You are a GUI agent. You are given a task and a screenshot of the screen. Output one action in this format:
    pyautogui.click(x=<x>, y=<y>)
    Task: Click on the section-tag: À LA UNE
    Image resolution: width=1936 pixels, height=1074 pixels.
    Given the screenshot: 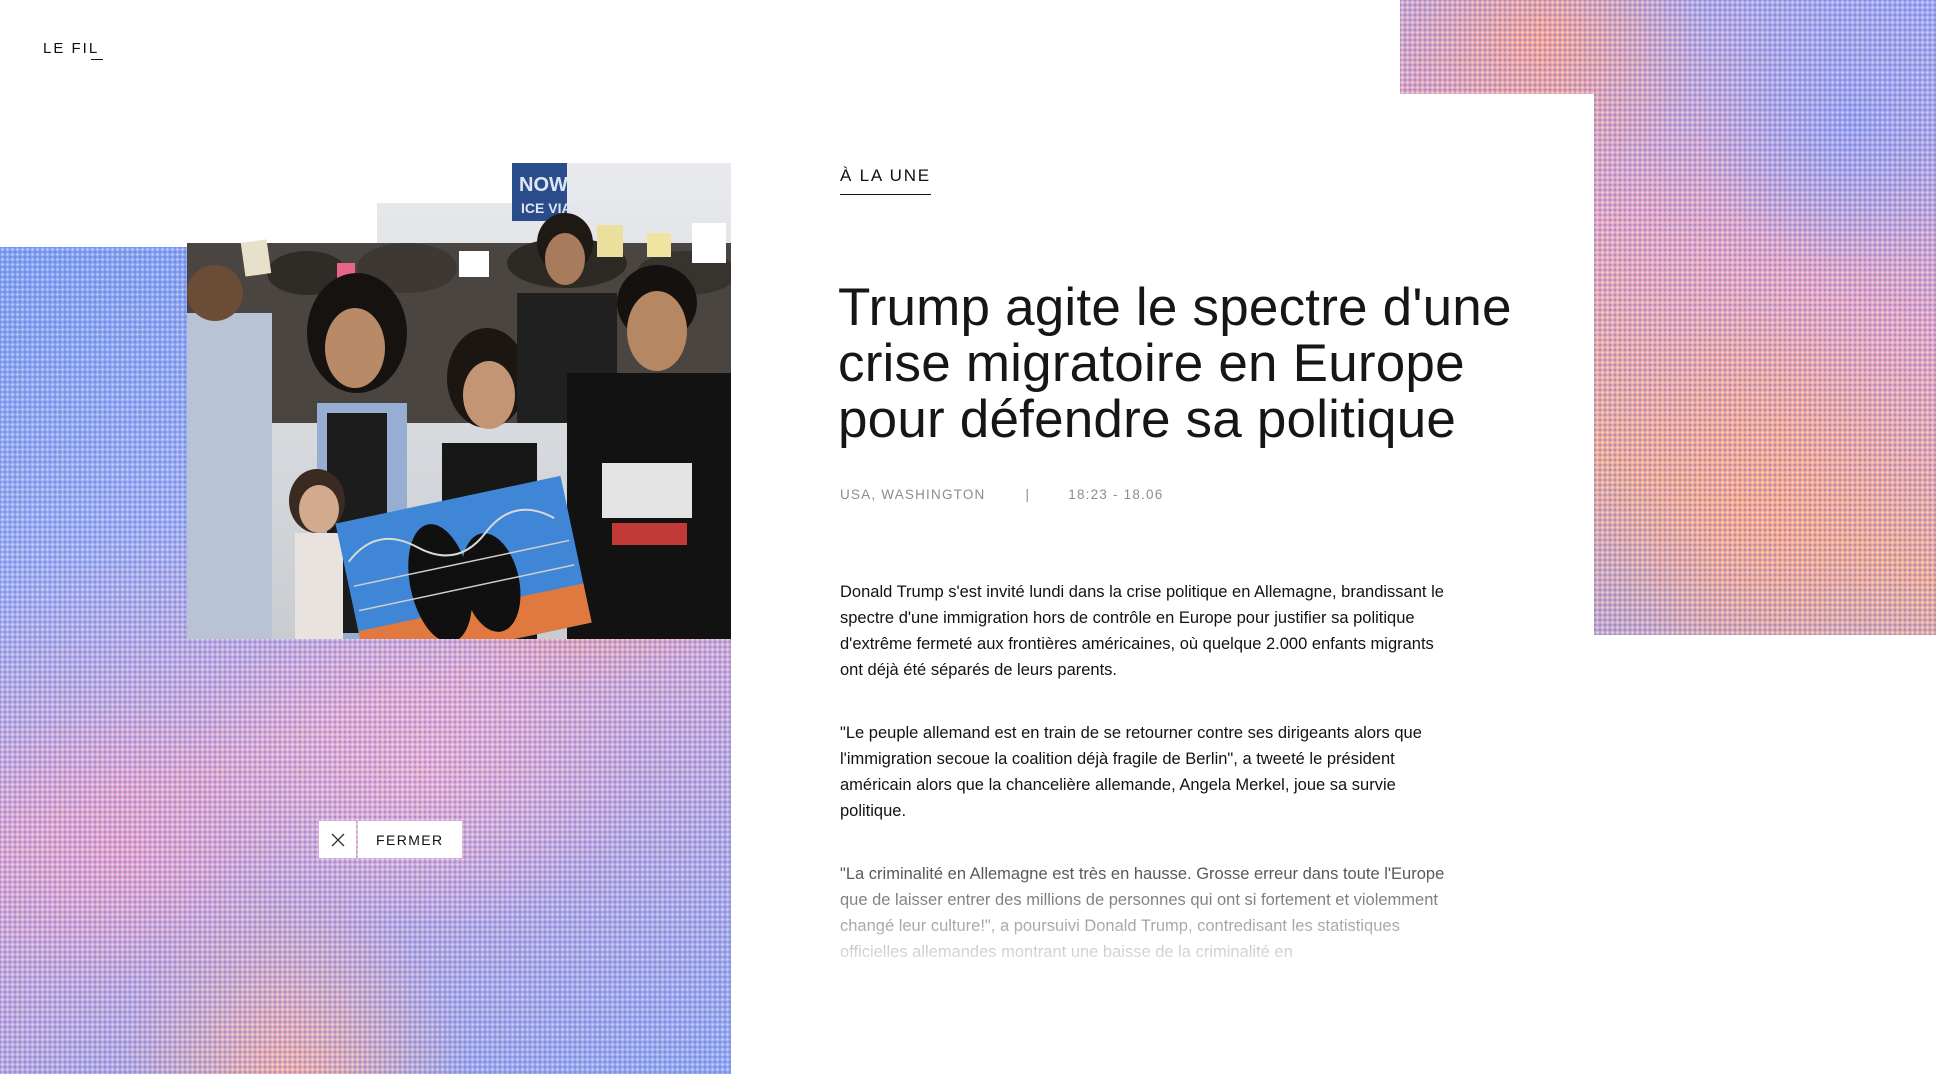 What is the action you would take?
    pyautogui.click(x=885, y=180)
    